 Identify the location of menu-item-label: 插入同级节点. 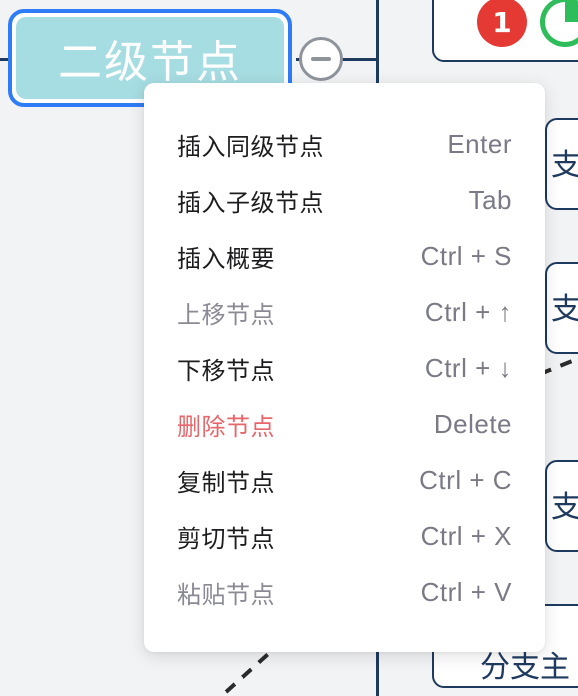
(250, 146).